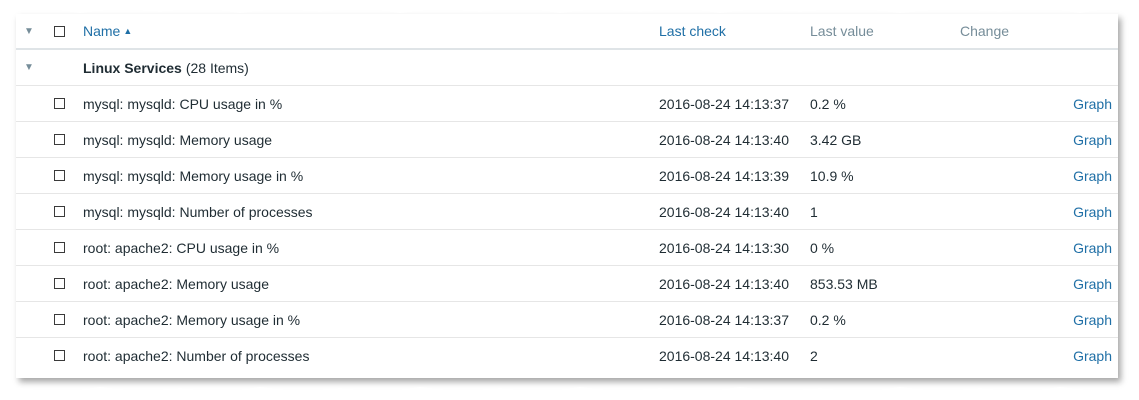 This screenshot has width=1139, height=400. I want to click on item-name: root: apache2: CPU usage in %, so click(181, 247).